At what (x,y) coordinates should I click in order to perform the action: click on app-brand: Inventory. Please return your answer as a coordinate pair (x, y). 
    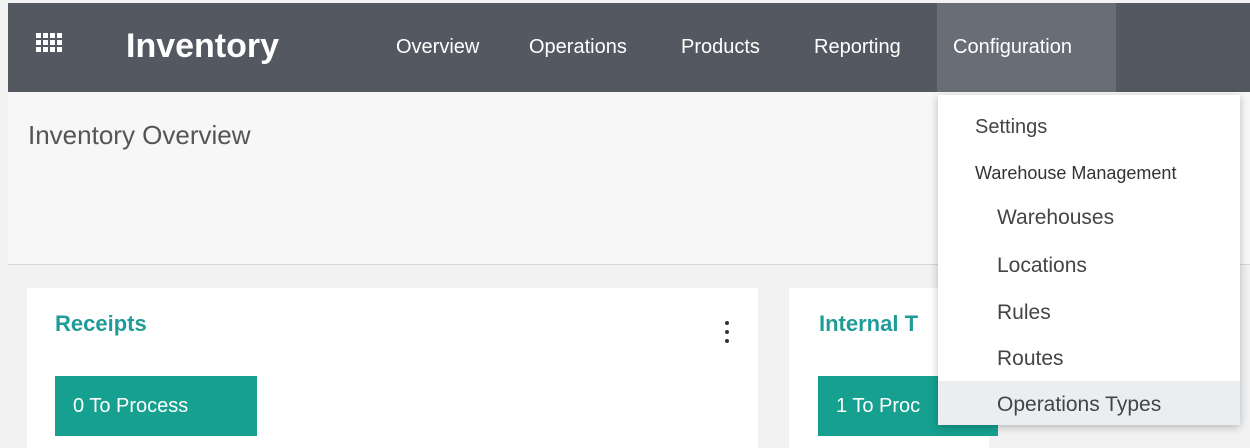
    Looking at the image, I should click on (202, 46).